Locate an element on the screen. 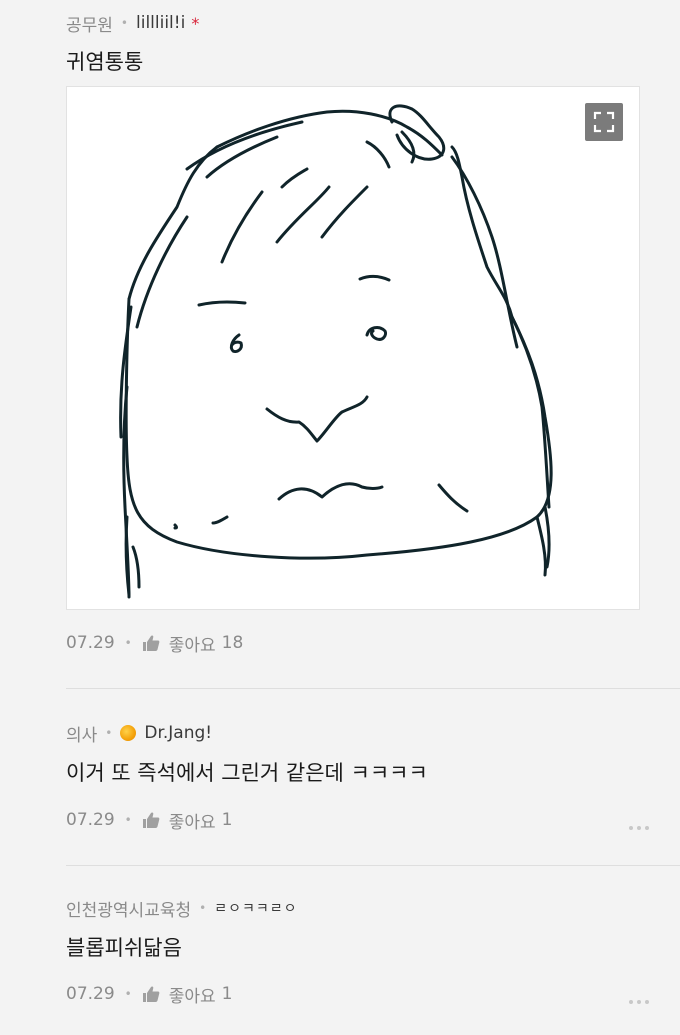 Image resolution: width=680 pixels, height=1035 pixels. comment-footer: 07.29 • 좋아요 18 is located at coordinates (155, 643).